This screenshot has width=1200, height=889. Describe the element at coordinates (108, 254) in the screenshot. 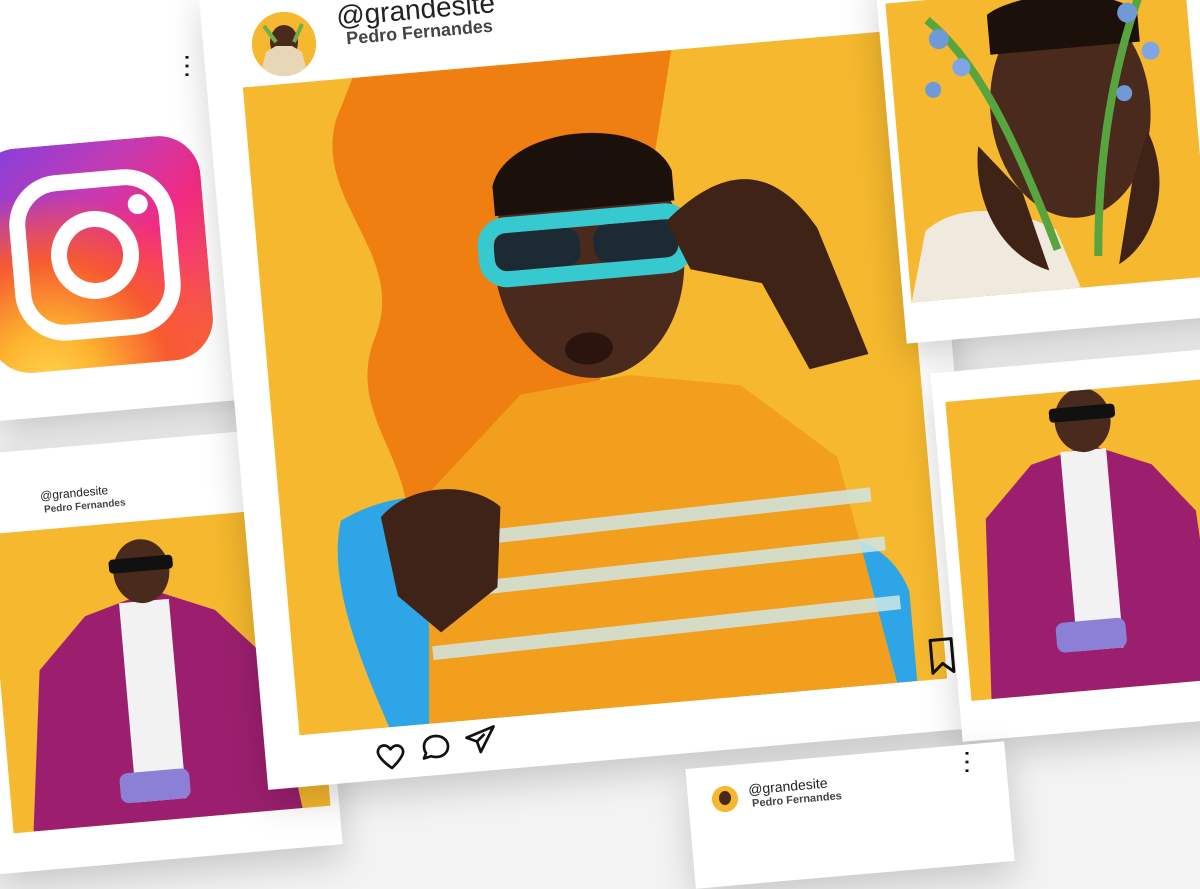

I see `instagram-logo-icon` at that location.